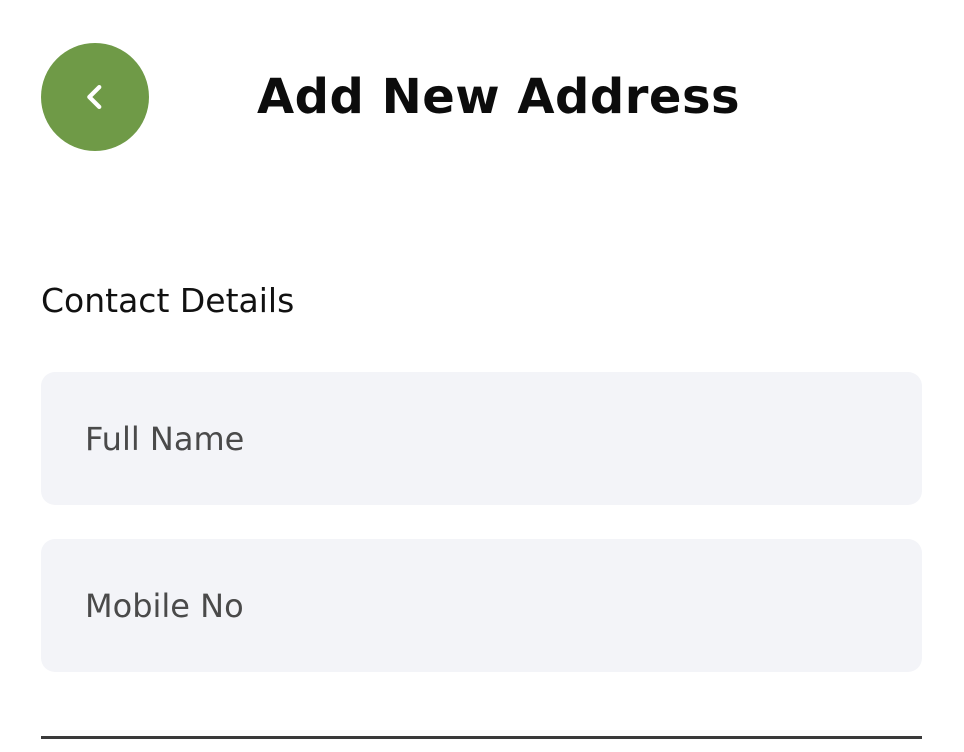 This screenshot has height=752, width=964. Describe the element at coordinates (168, 300) in the screenshot. I see `section-heading: Contact Details` at that location.